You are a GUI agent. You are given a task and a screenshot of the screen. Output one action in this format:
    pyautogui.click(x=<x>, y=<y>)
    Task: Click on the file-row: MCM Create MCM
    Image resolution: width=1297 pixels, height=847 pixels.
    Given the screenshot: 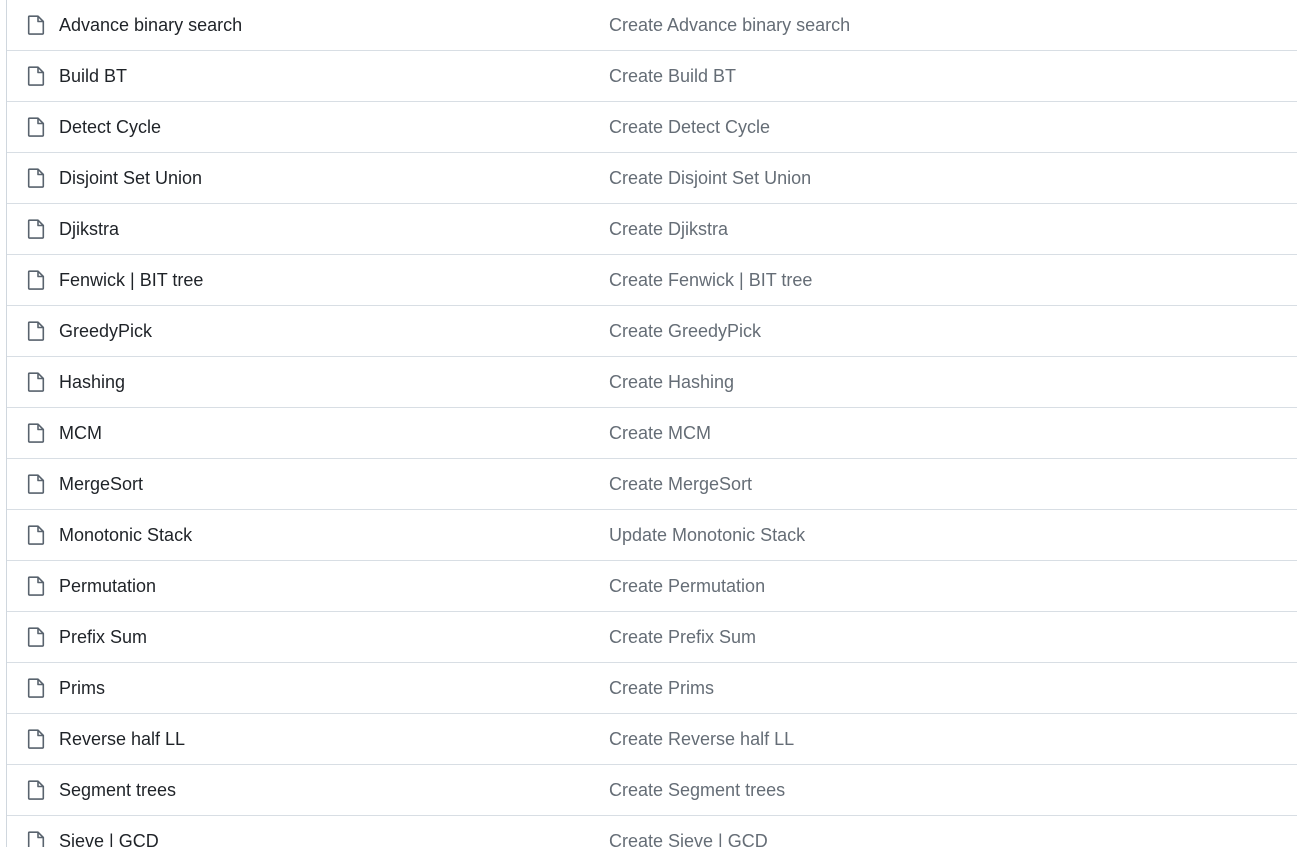 What is the action you would take?
    pyautogui.click(x=652, y=433)
    